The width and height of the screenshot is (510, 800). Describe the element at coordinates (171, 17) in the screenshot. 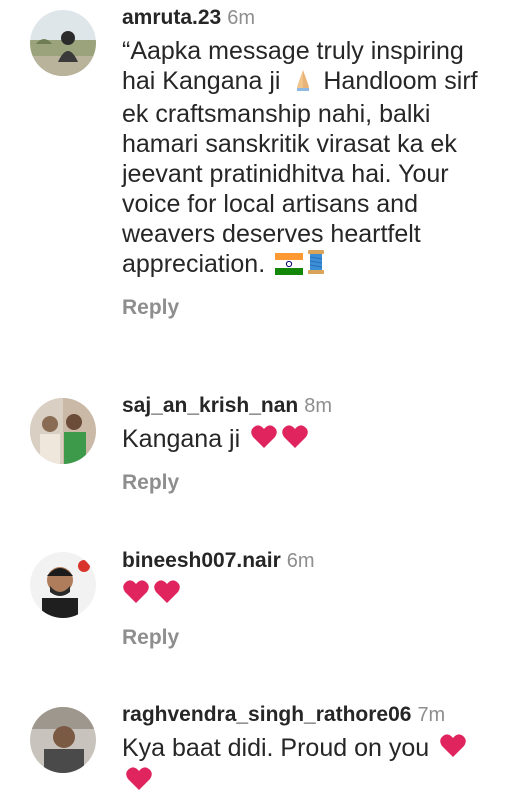

I see `comment-username: amruta.23` at that location.